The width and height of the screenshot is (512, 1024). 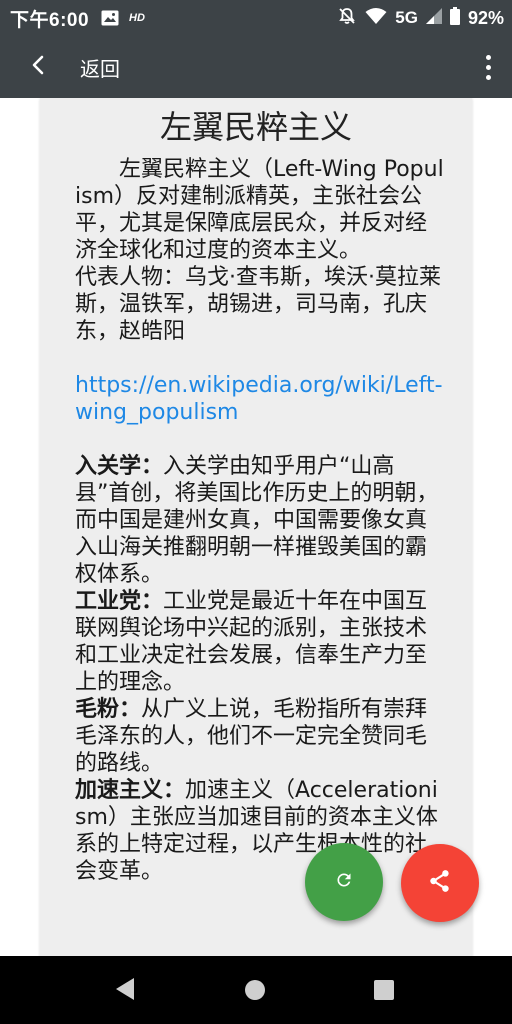 I want to click on back-button, so click(x=38, y=67).